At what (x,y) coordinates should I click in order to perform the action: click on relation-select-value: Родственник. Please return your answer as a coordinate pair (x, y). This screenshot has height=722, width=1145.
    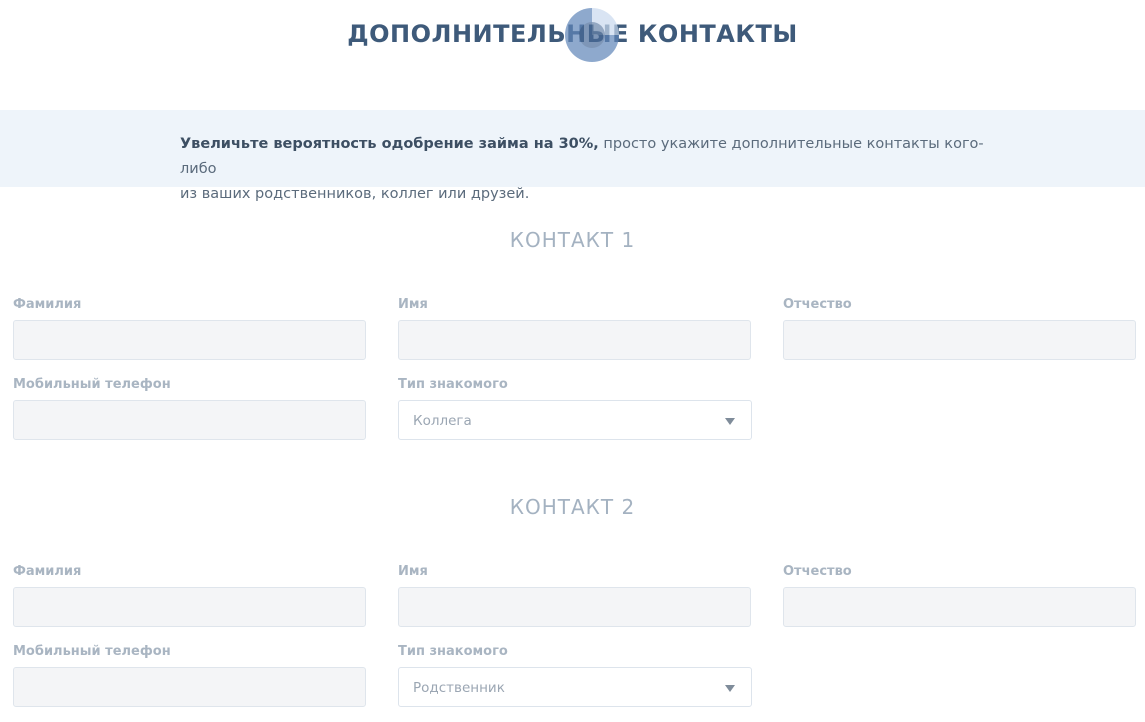
    Looking at the image, I should click on (459, 688).